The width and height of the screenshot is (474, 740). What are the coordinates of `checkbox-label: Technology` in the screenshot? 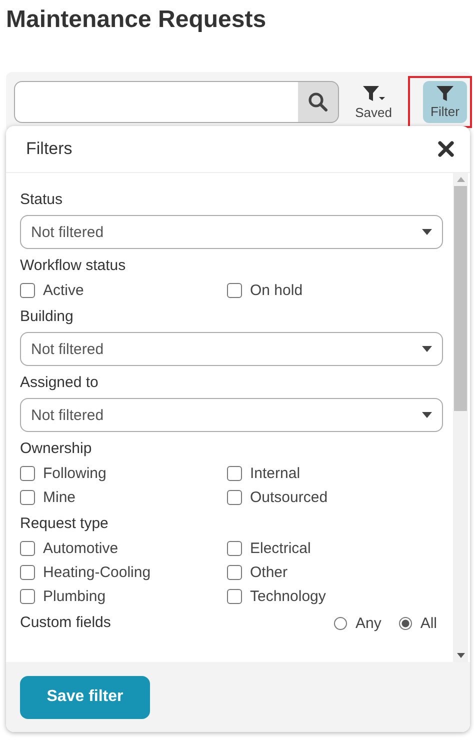 It's located at (288, 596).